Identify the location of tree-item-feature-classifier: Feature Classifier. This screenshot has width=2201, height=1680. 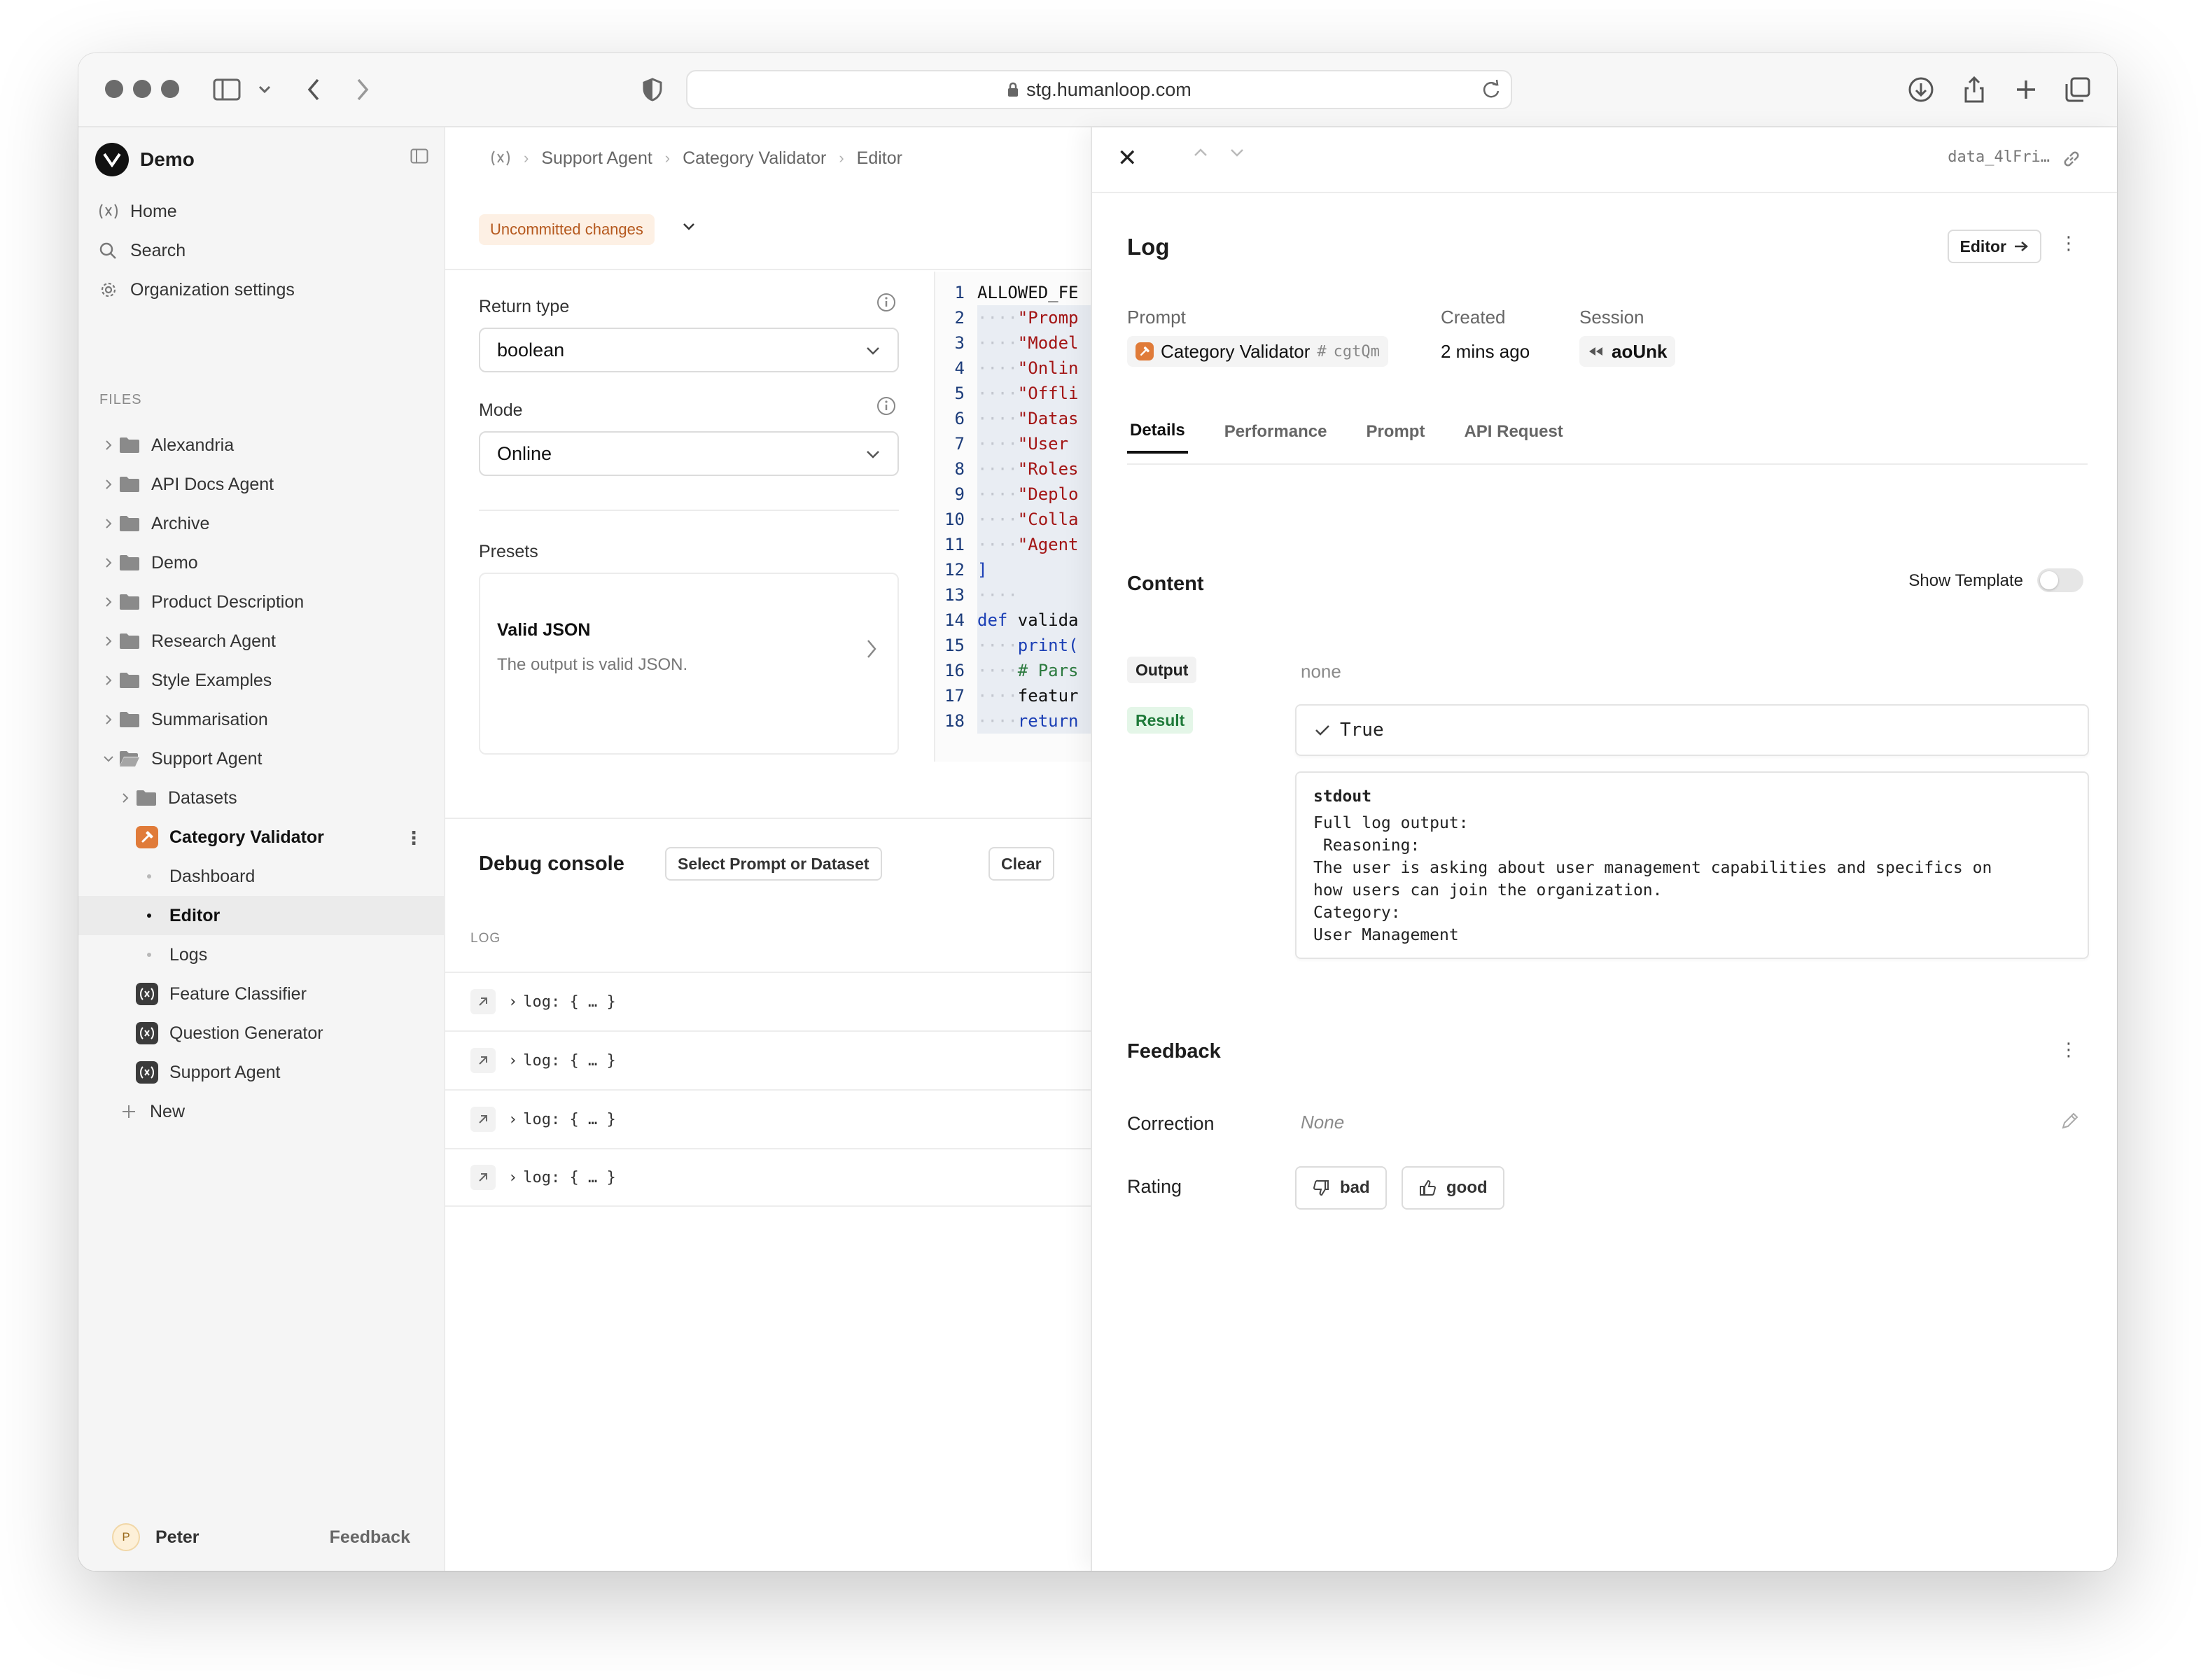
(261, 994).